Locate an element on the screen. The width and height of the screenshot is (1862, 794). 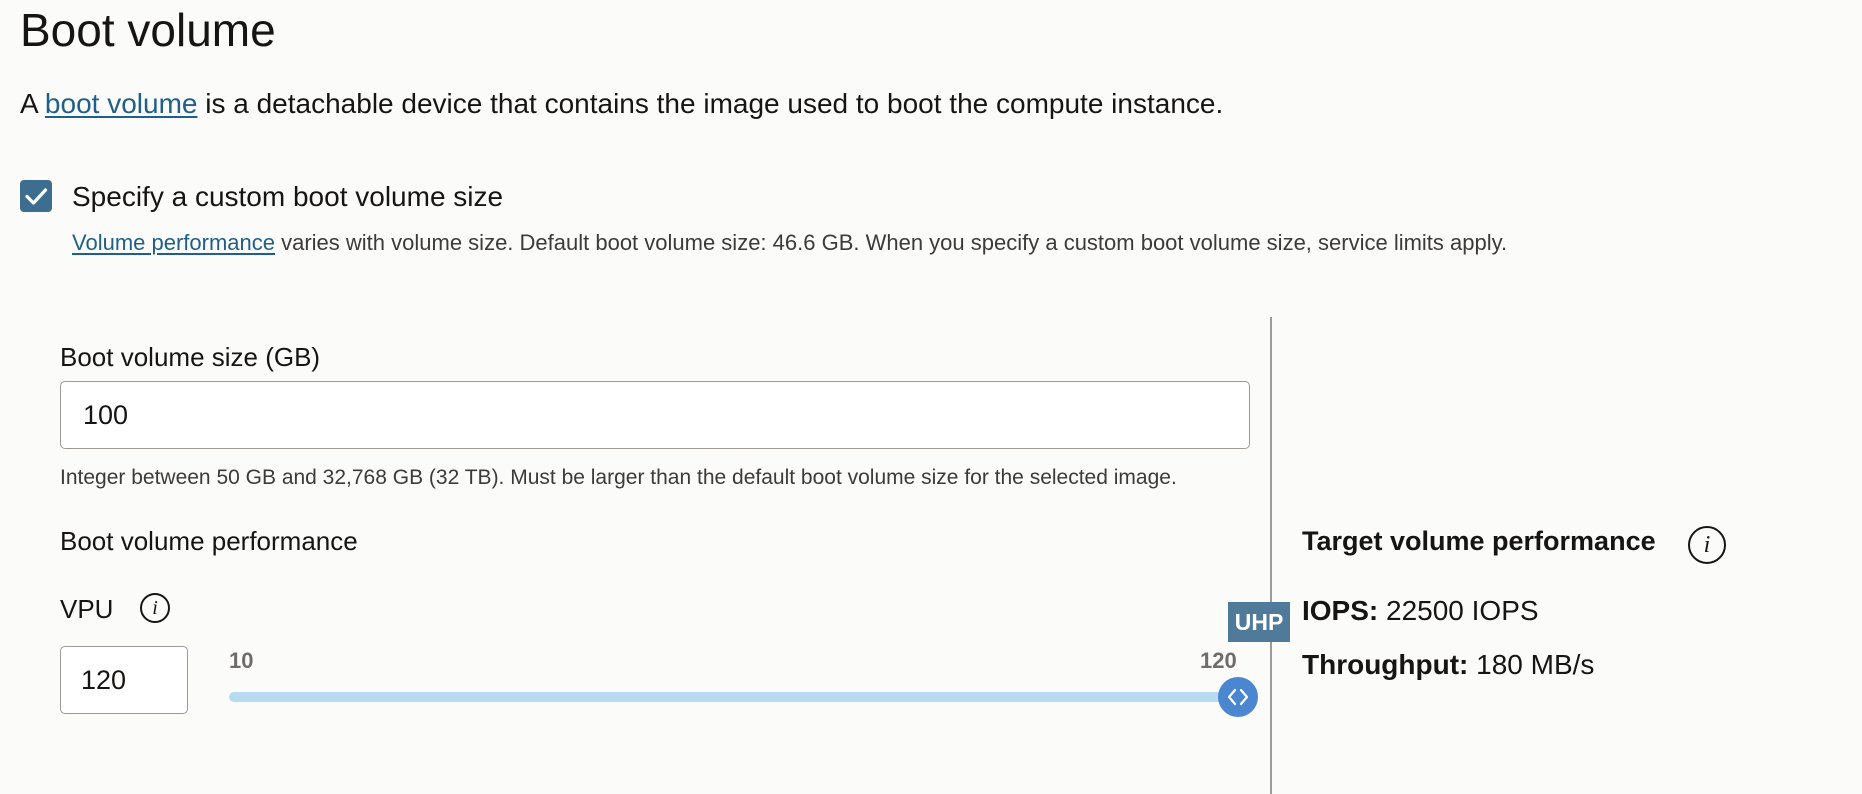
iops-metric: IOPS: 22500 IOPS is located at coordinates (1420, 611).